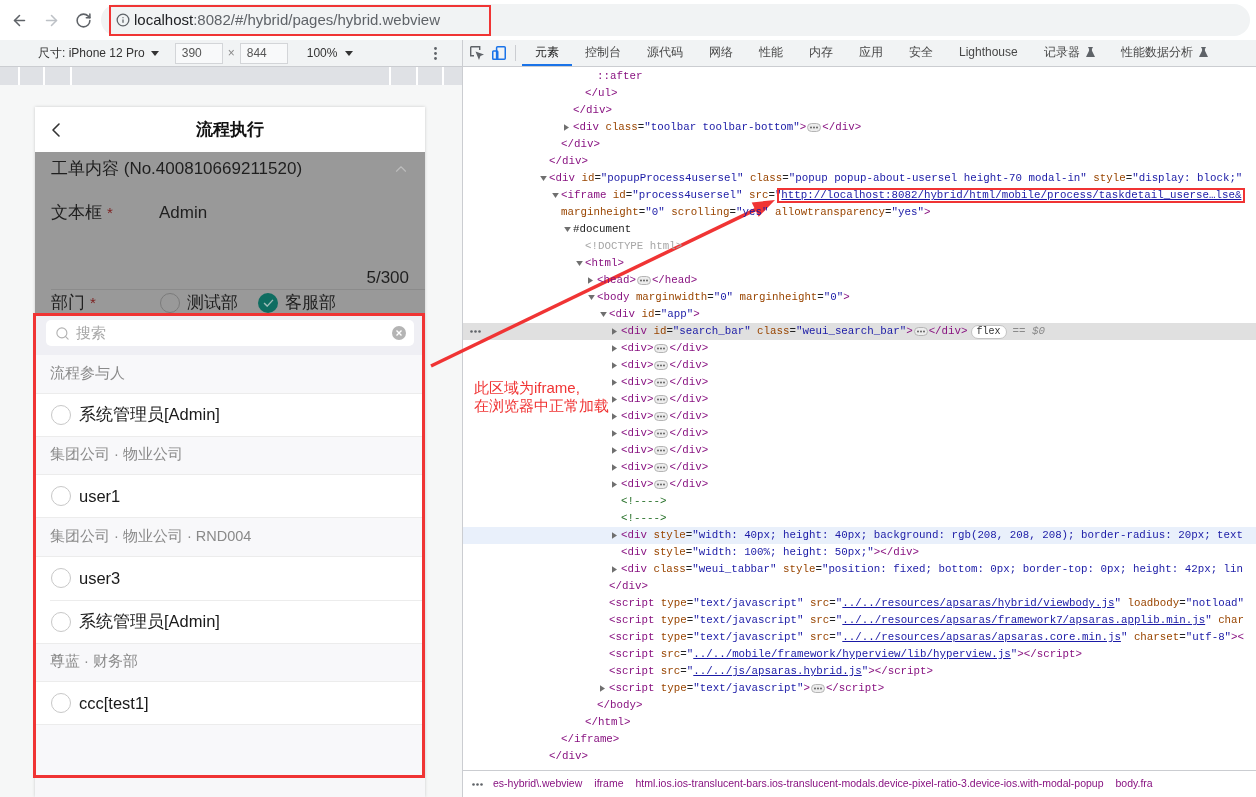  What do you see at coordinates (620, 76) in the screenshot?
I see `code-line: ::after` at bounding box center [620, 76].